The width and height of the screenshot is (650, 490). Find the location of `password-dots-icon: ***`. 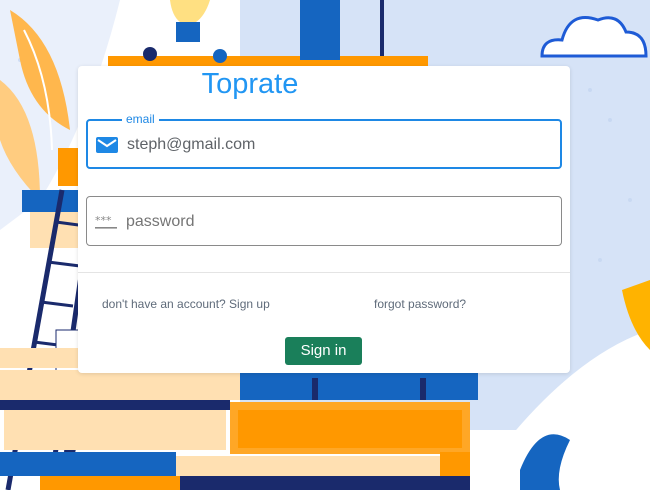

password-dots-icon: *** is located at coordinates (106, 221).